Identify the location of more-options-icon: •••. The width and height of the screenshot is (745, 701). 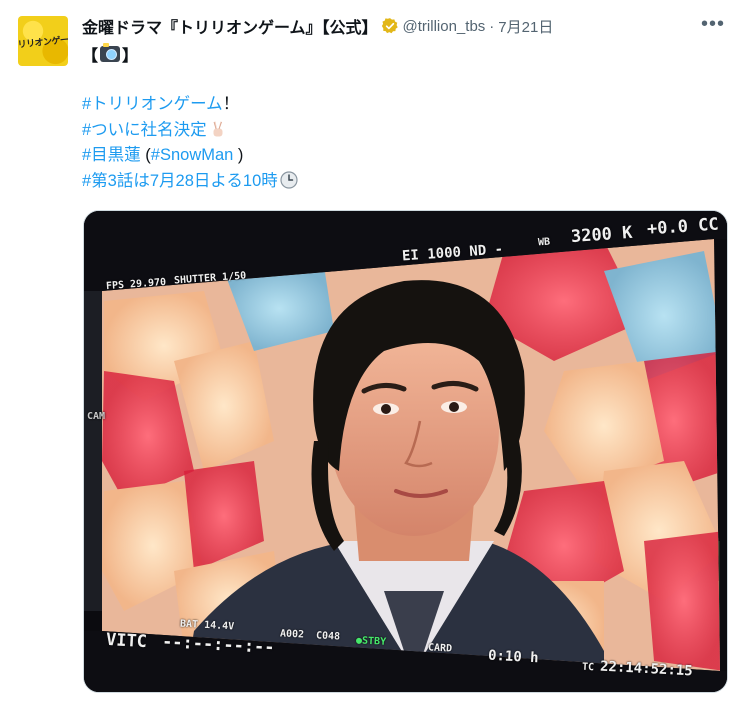
(713, 24).